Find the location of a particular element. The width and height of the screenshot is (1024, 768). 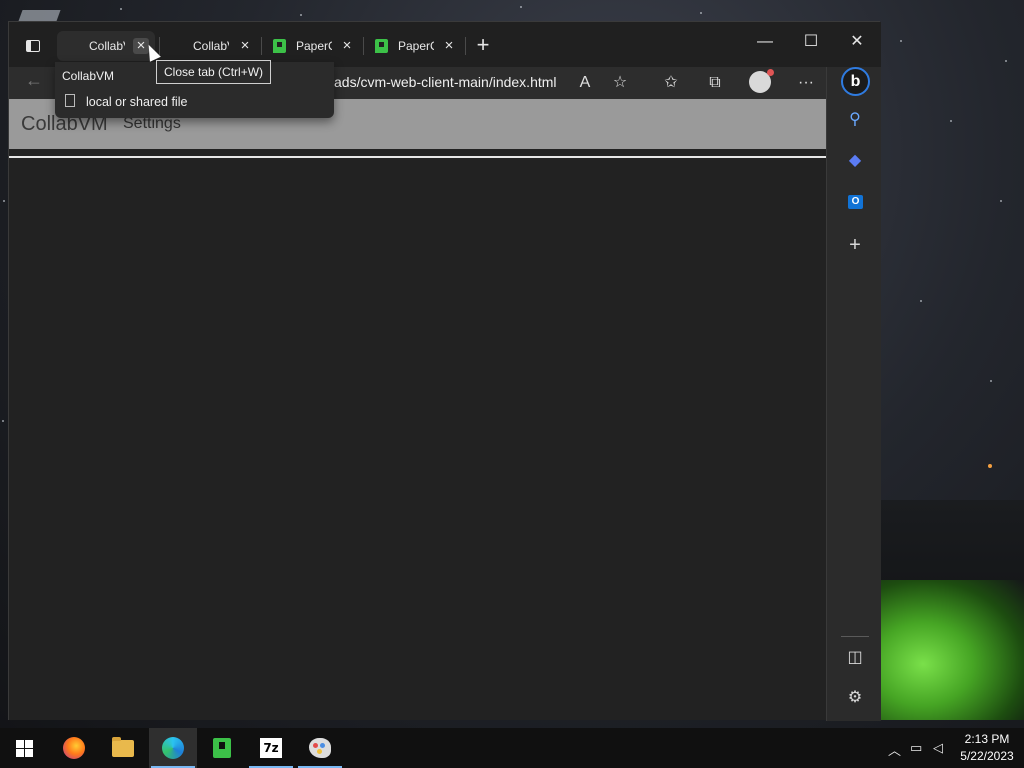

maximize-button: ☐ is located at coordinates (811, 42).